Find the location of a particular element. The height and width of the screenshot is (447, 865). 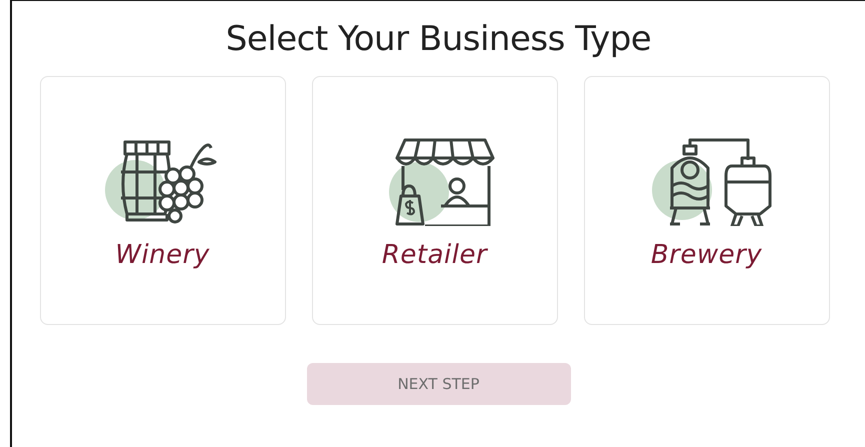

page-title: Select Your Business Type is located at coordinates (439, 39).